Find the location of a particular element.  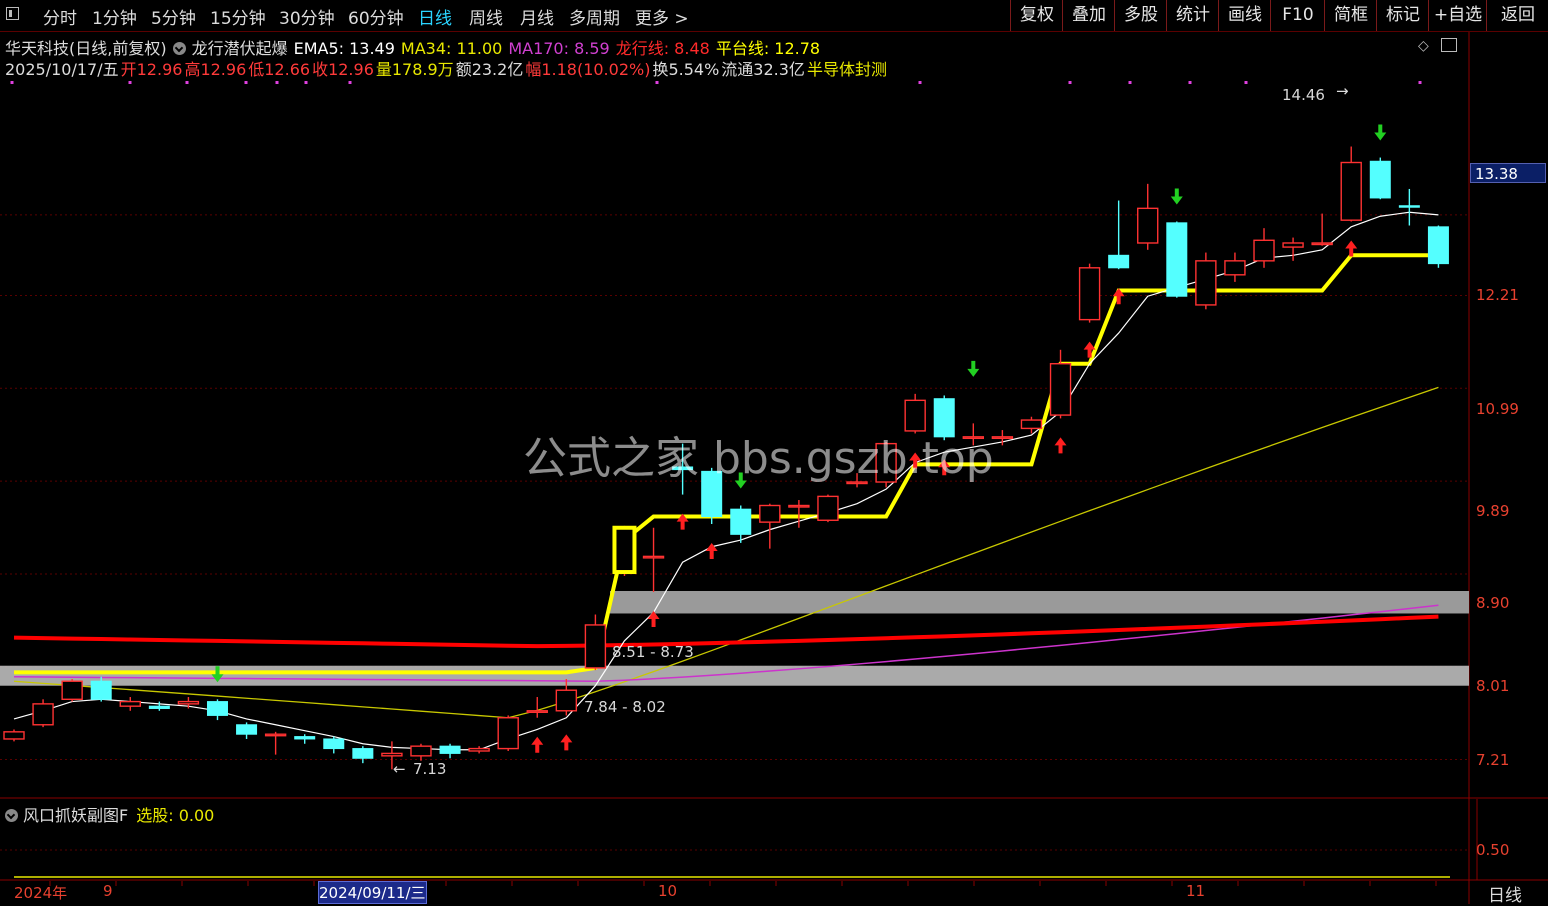

period-weekly: 周线 is located at coordinates (486, 16).